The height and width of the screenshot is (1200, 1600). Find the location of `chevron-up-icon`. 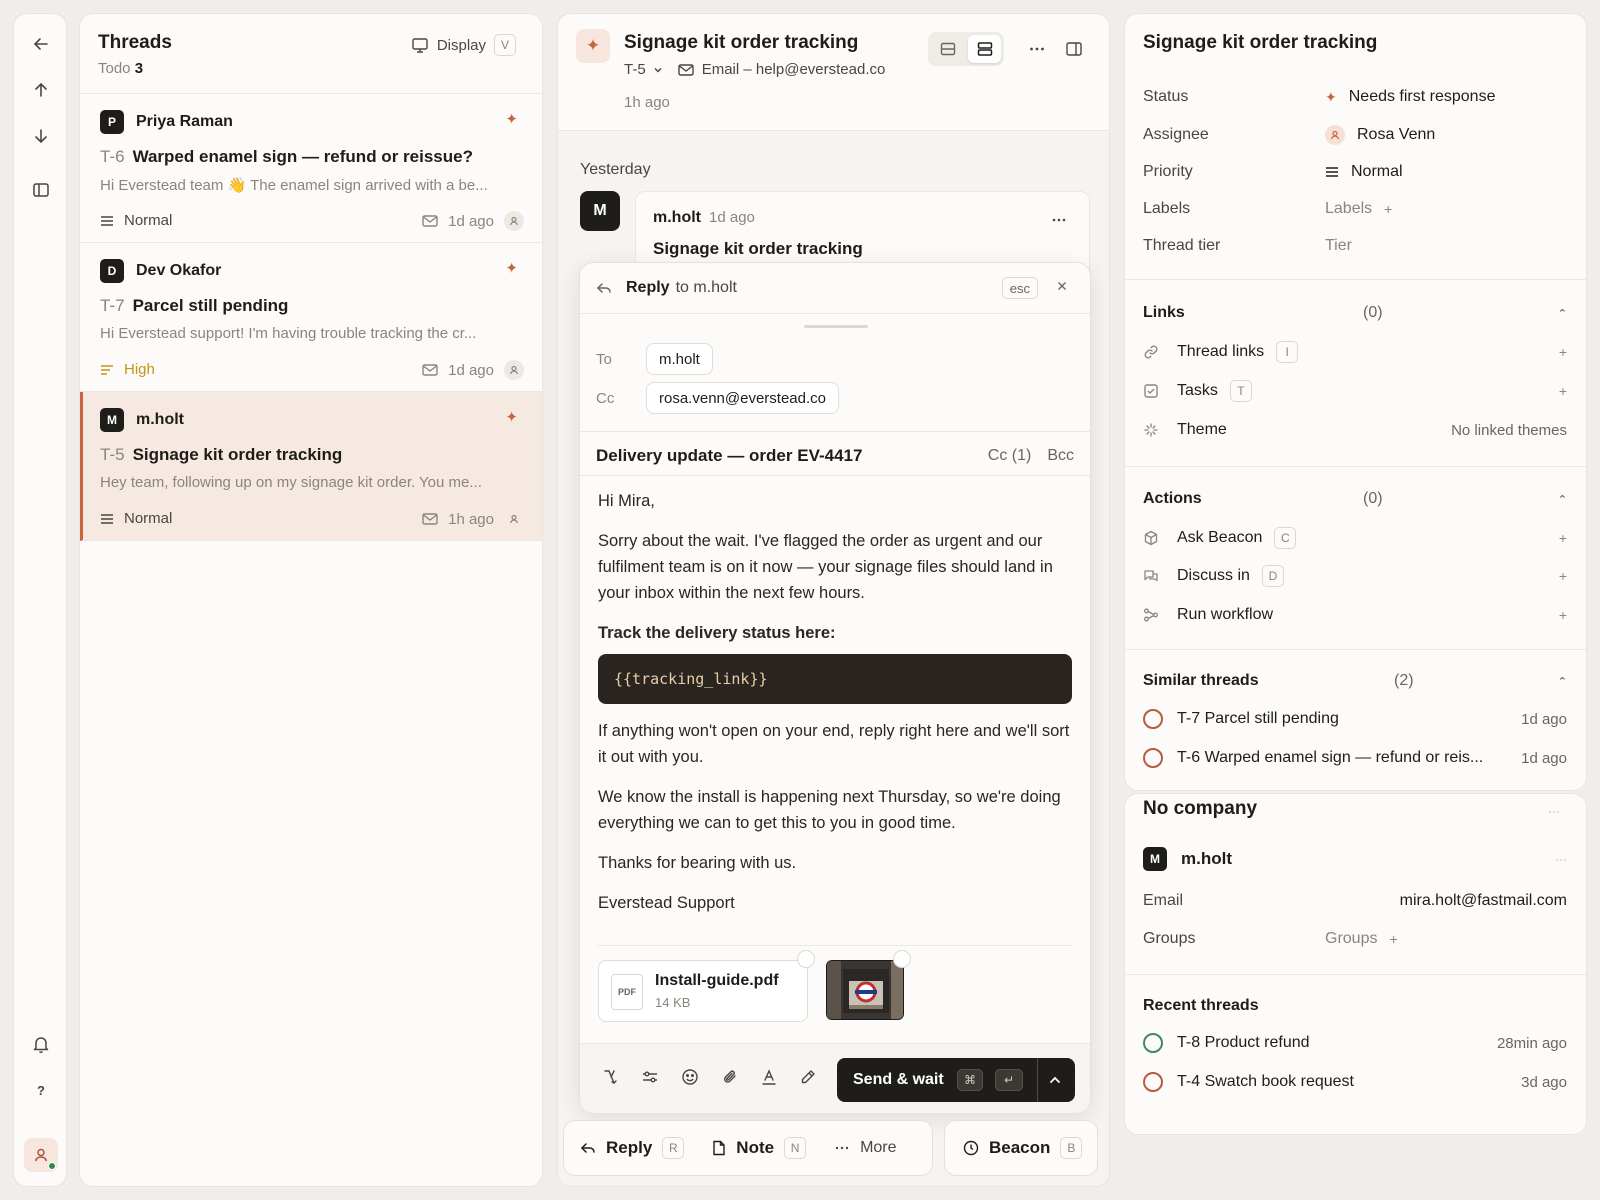

chevron-up-icon is located at coordinates (1055, 1080).